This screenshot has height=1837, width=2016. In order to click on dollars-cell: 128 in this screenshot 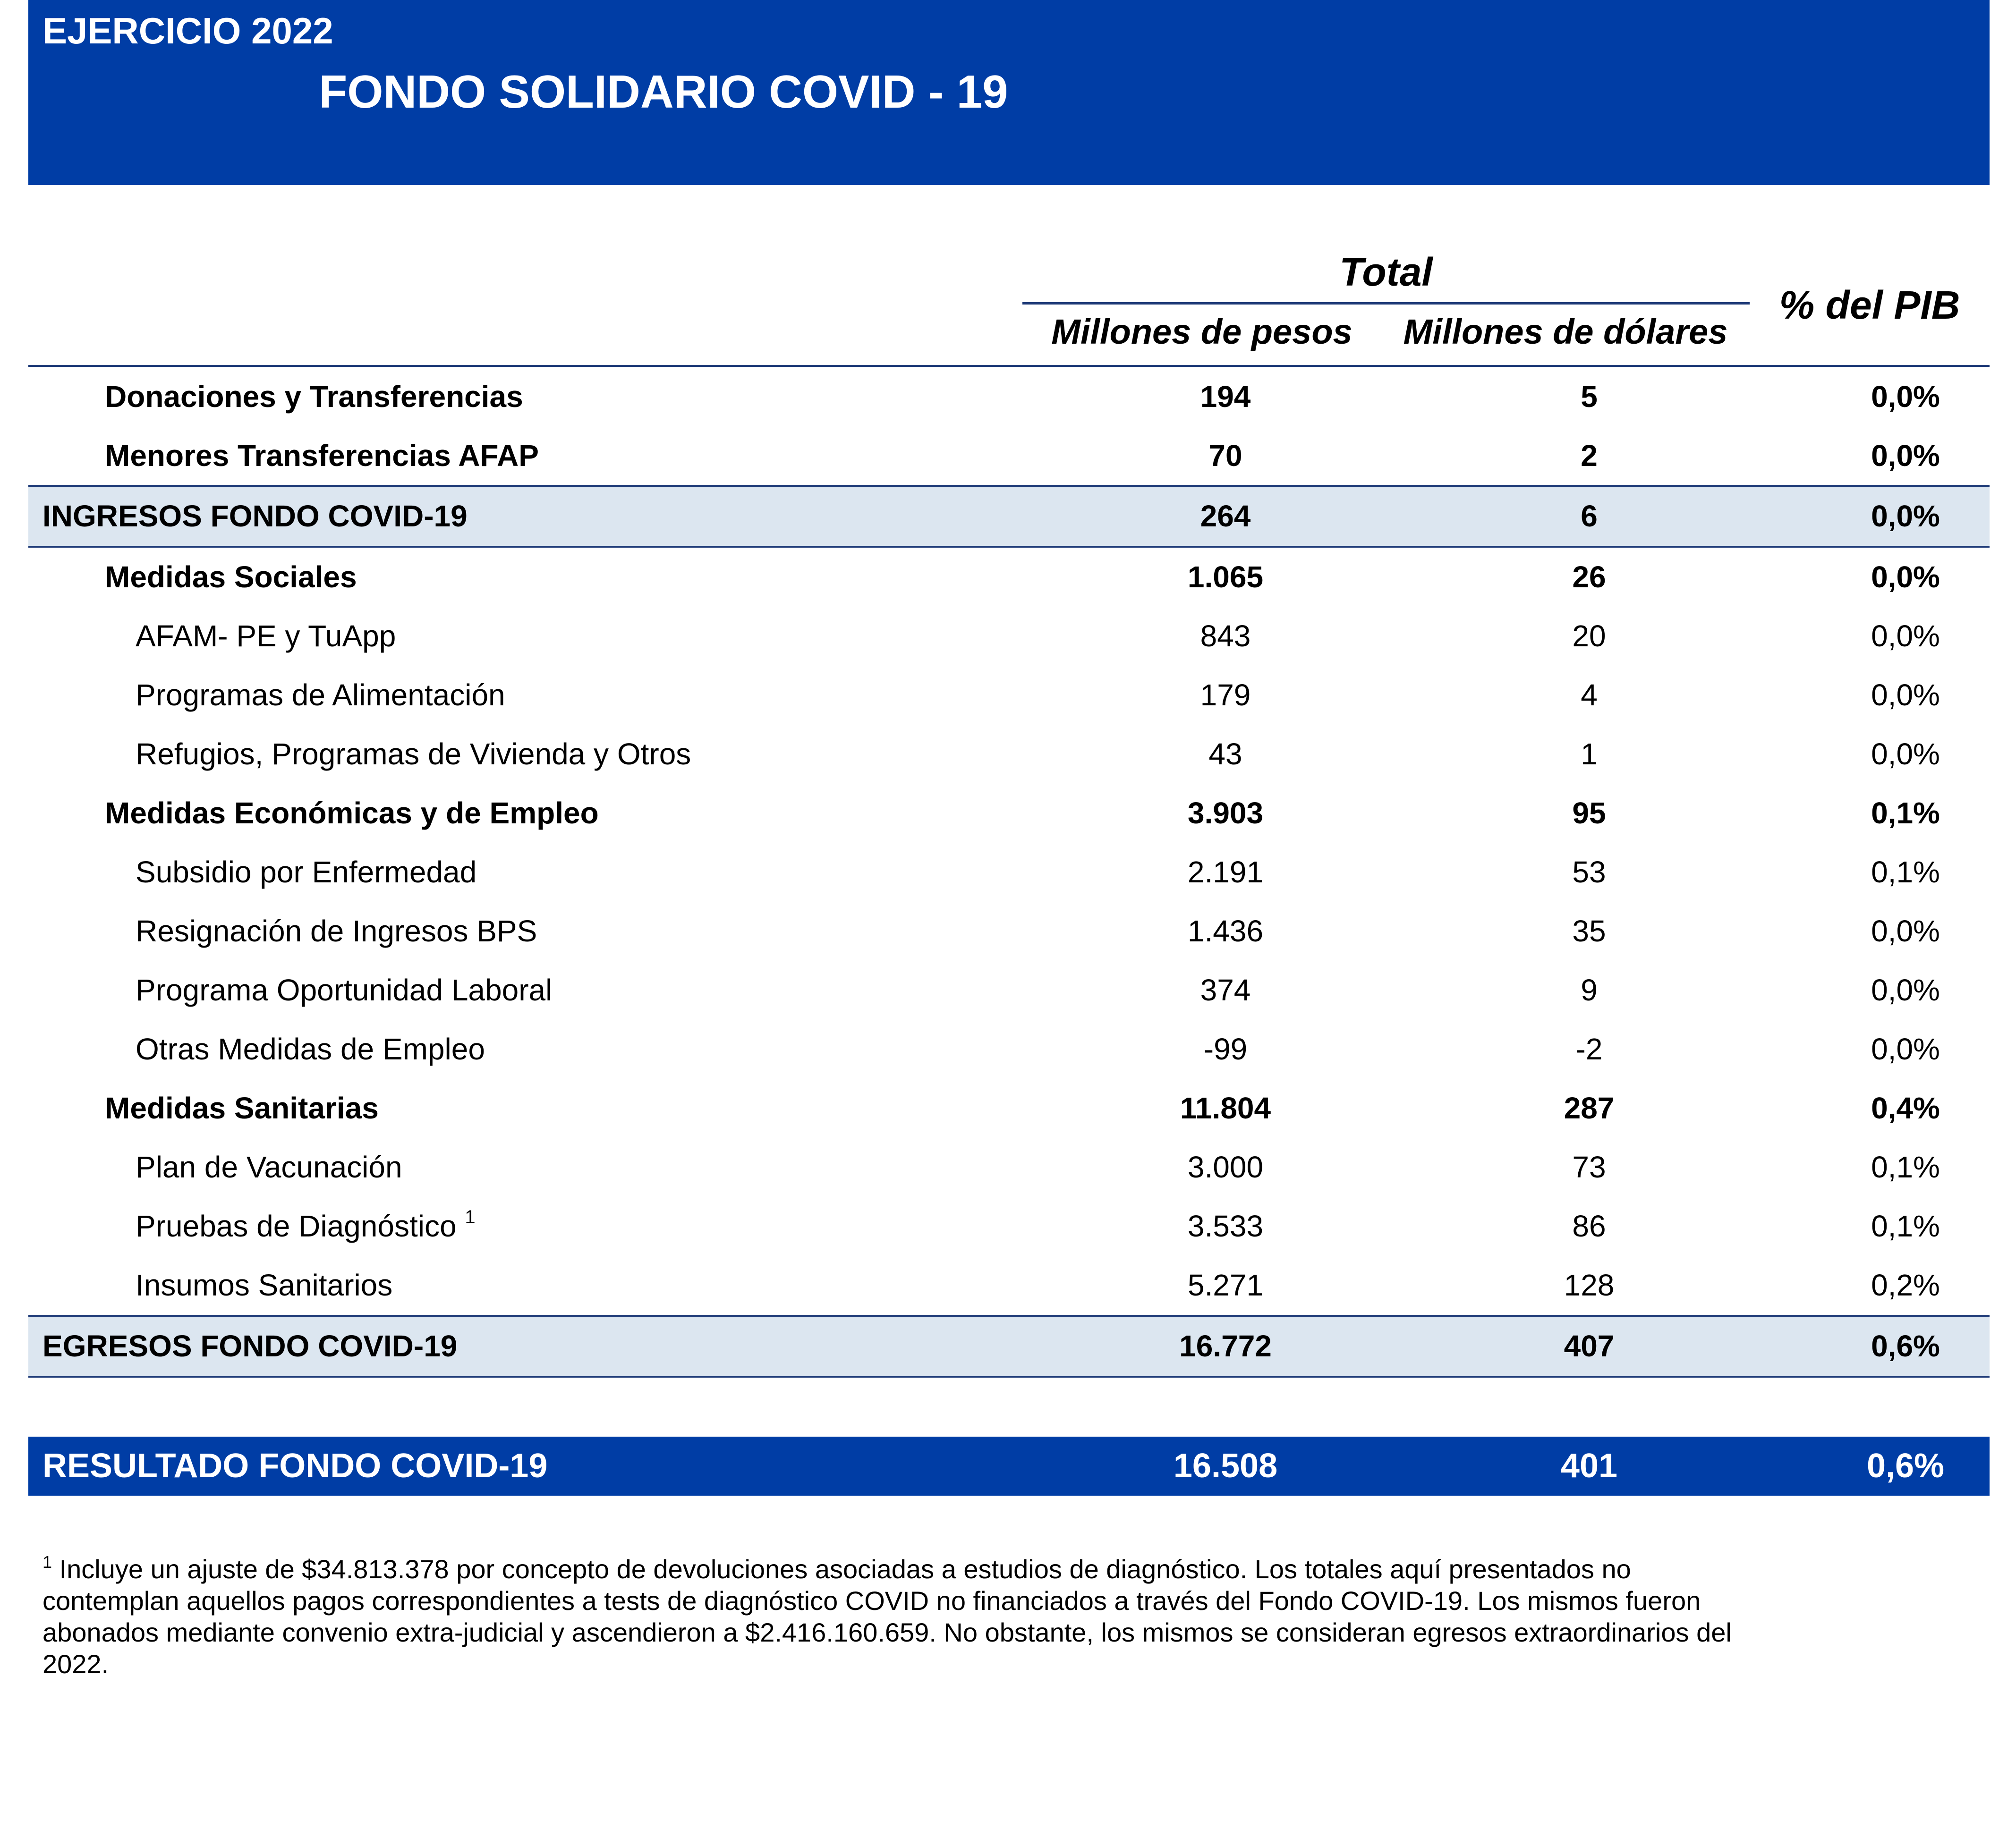, I will do `click(1589, 1285)`.